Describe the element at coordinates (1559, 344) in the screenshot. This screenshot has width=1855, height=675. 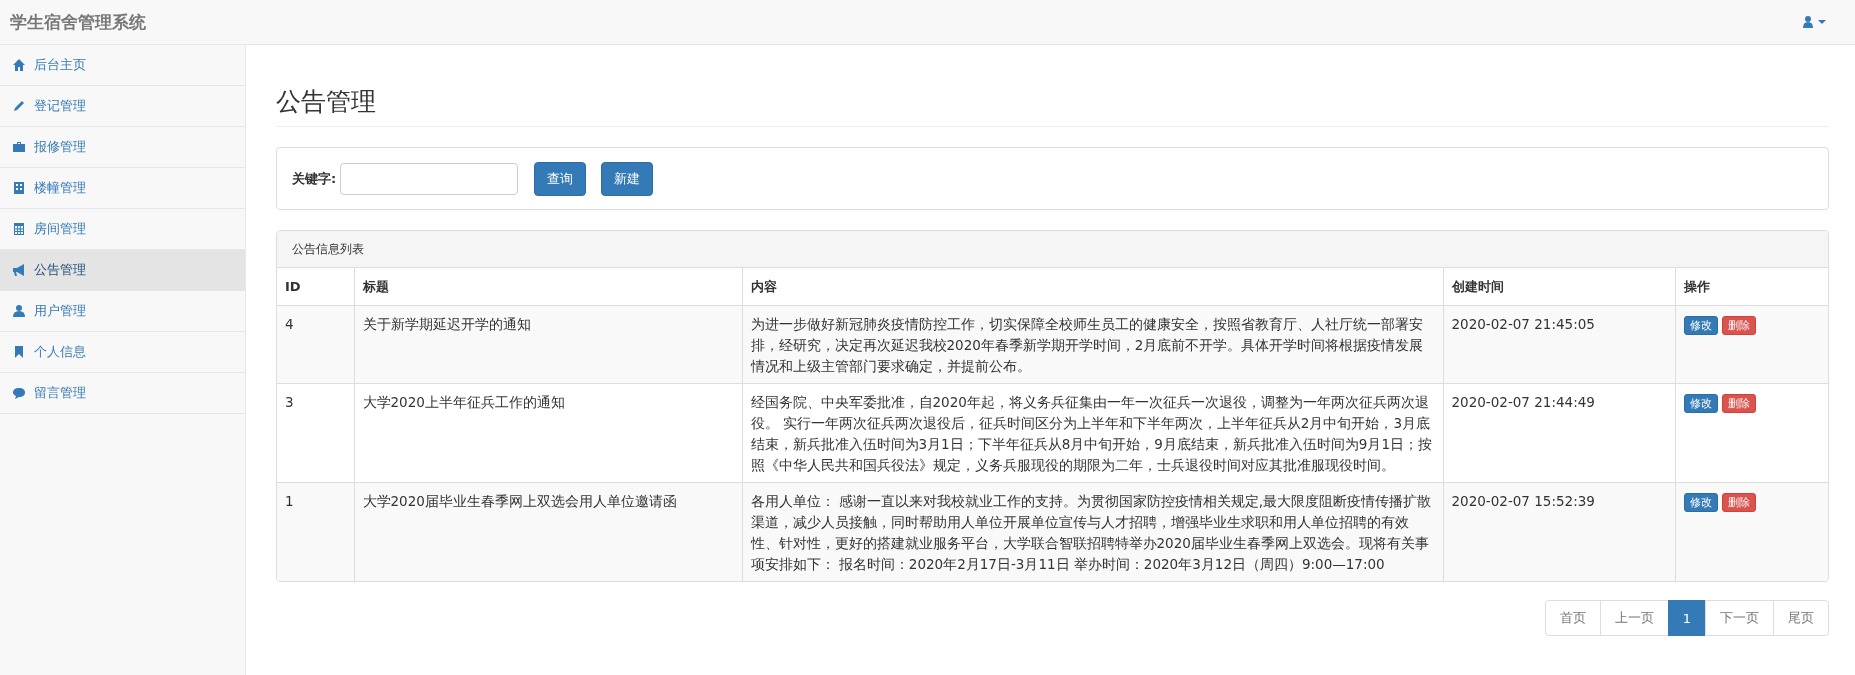
I see `table-cell: 2020-02-07 21:45:05` at that location.